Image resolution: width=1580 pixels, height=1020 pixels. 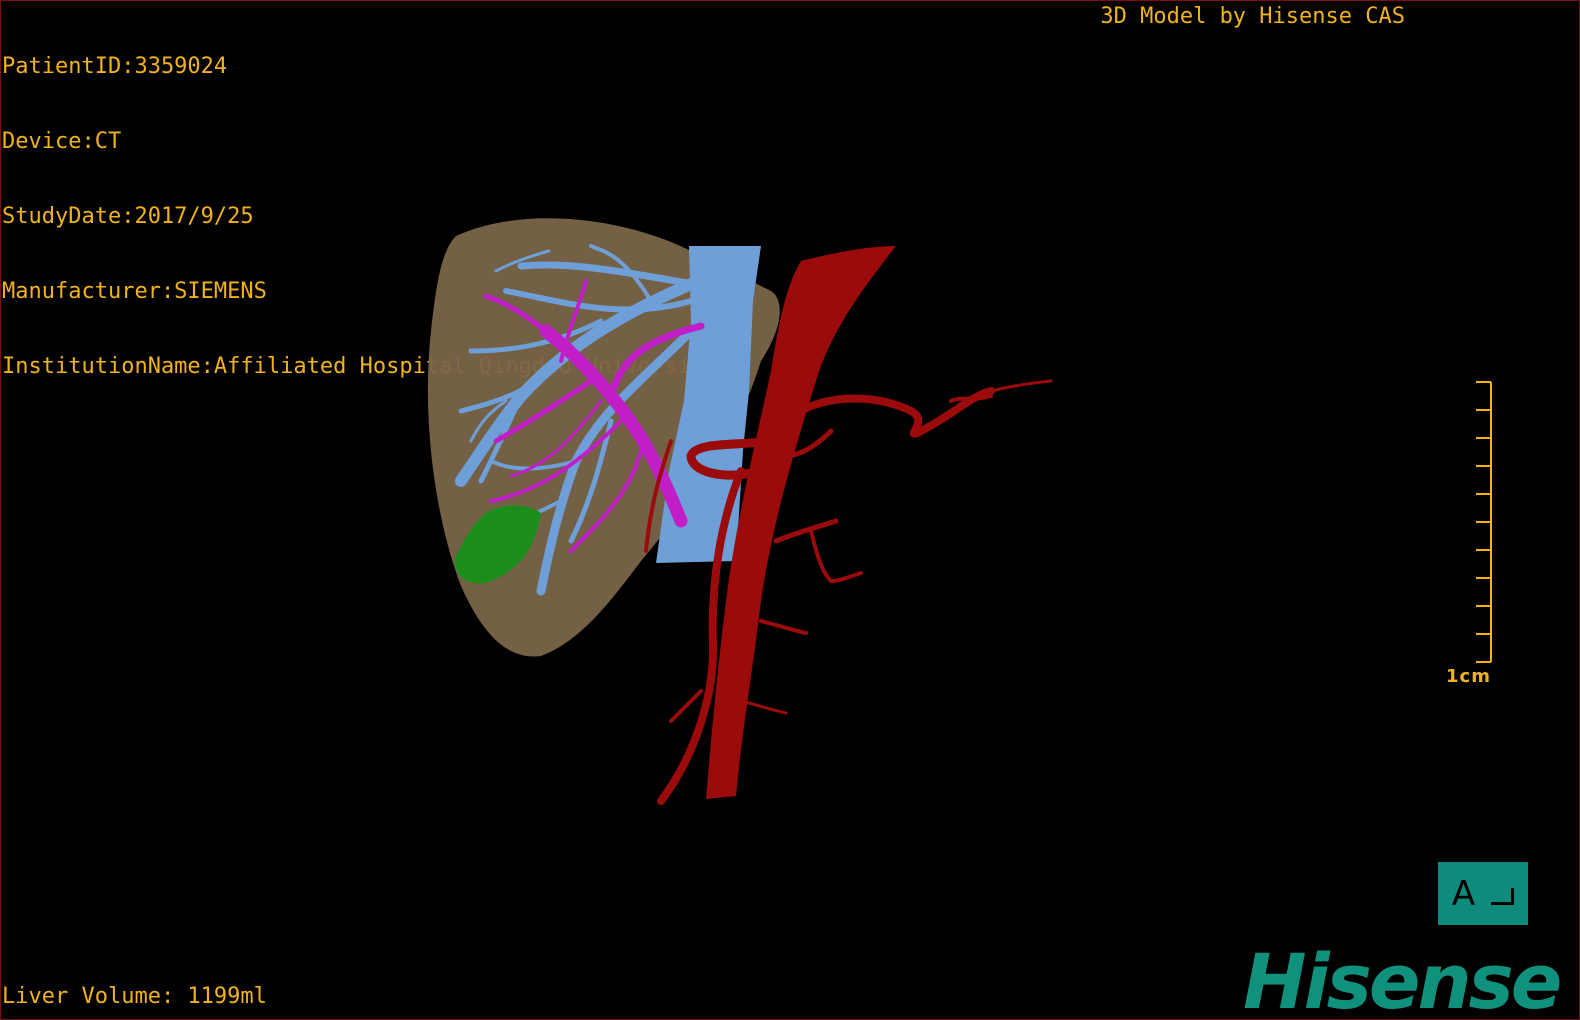 What do you see at coordinates (848, 592) in the screenshot?
I see `arteries` at bounding box center [848, 592].